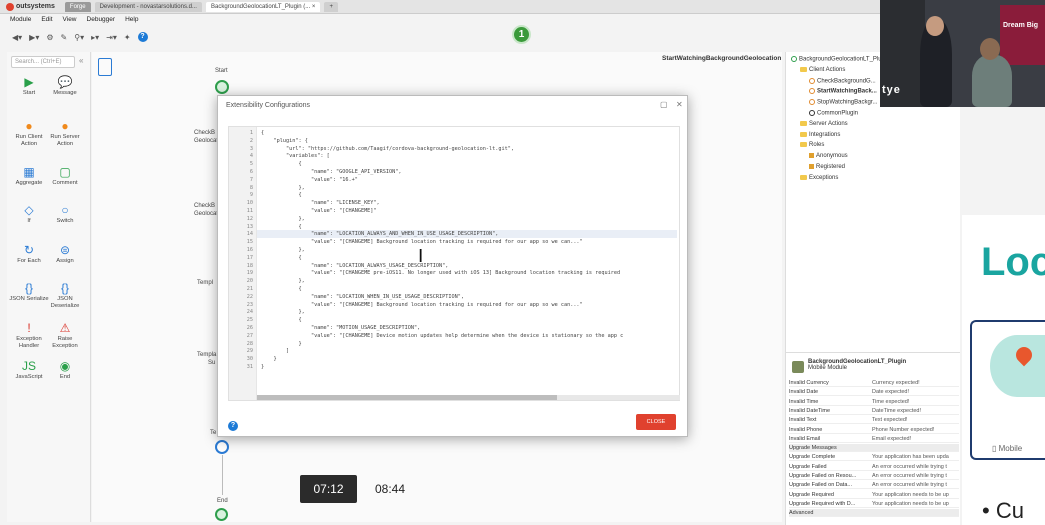 The height and width of the screenshot is (525, 1045). Describe the element at coordinates (81, 60) in the screenshot. I see `collapse-icon: «` at that location.